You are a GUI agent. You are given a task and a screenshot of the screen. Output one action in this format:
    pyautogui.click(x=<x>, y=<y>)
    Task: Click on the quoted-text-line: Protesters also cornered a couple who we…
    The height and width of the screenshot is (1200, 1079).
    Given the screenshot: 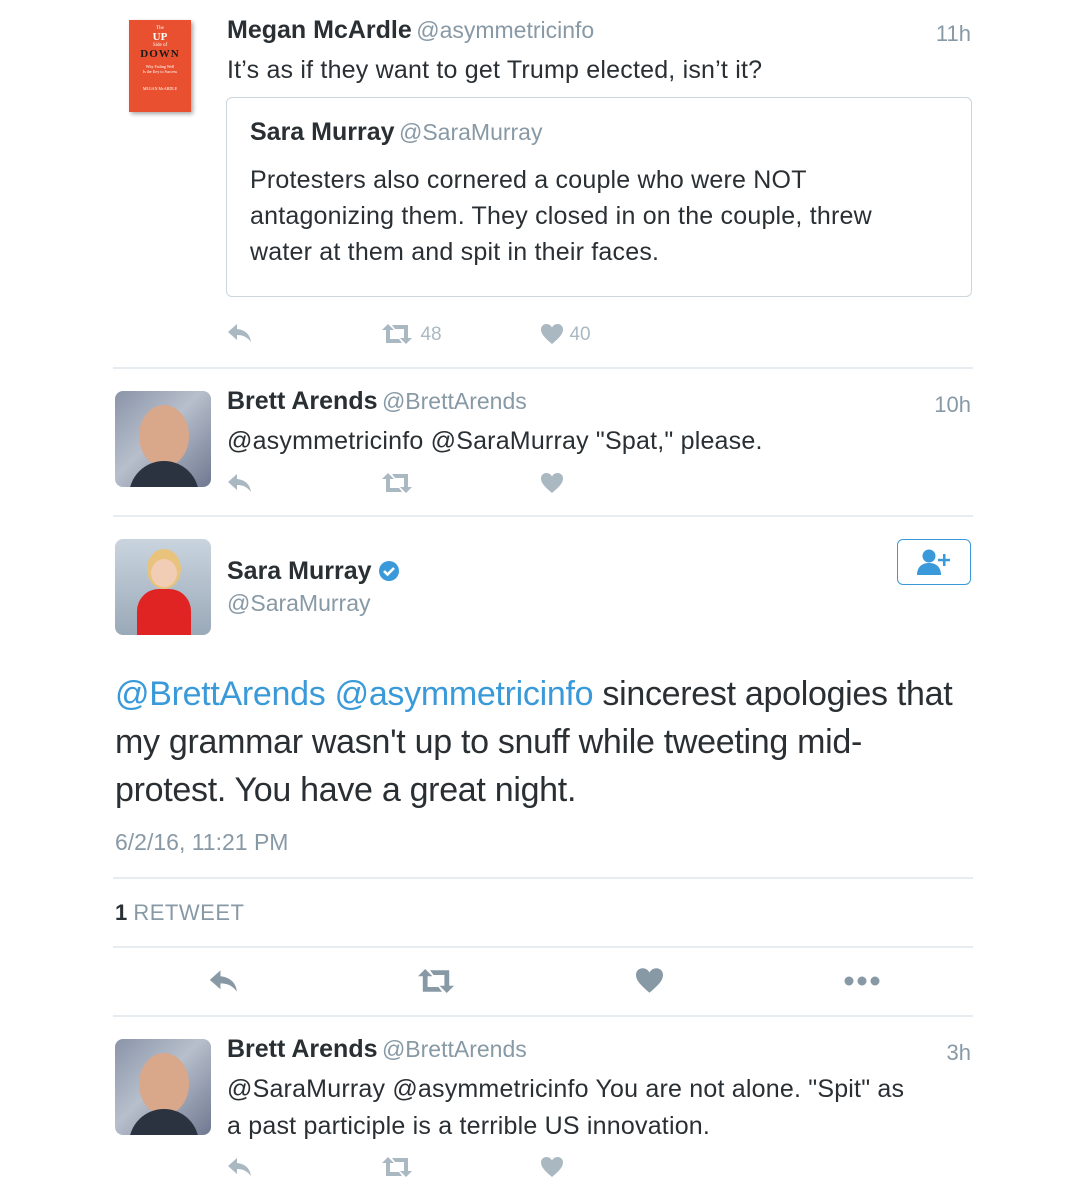 What is the action you would take?
    pyautogui.click(x=528, y=180)
    